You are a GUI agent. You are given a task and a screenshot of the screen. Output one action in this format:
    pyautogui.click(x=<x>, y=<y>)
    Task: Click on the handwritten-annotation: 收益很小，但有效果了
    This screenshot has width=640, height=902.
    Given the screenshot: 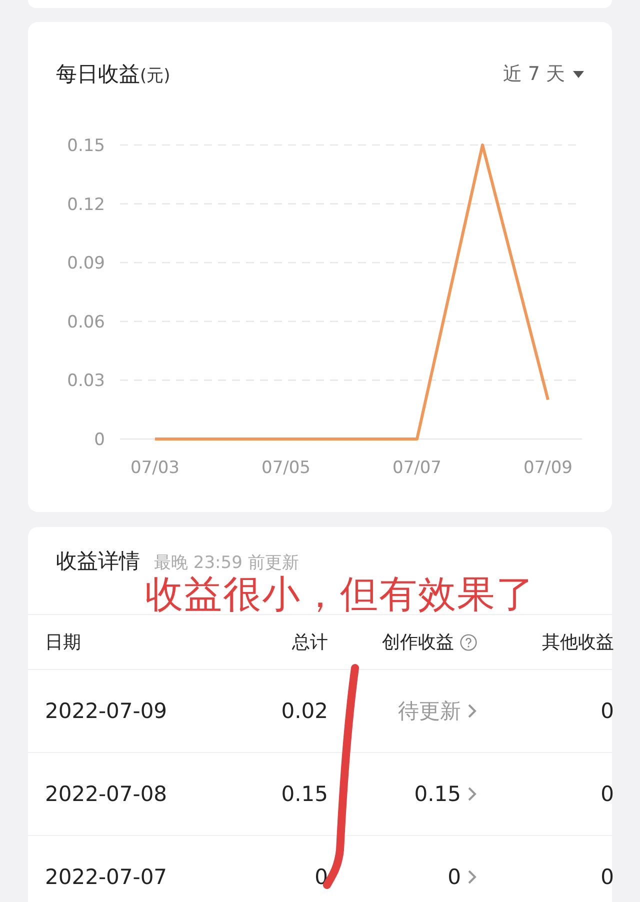 What is the action you would take?
    pyautogui.click(x=340, y=594)
    